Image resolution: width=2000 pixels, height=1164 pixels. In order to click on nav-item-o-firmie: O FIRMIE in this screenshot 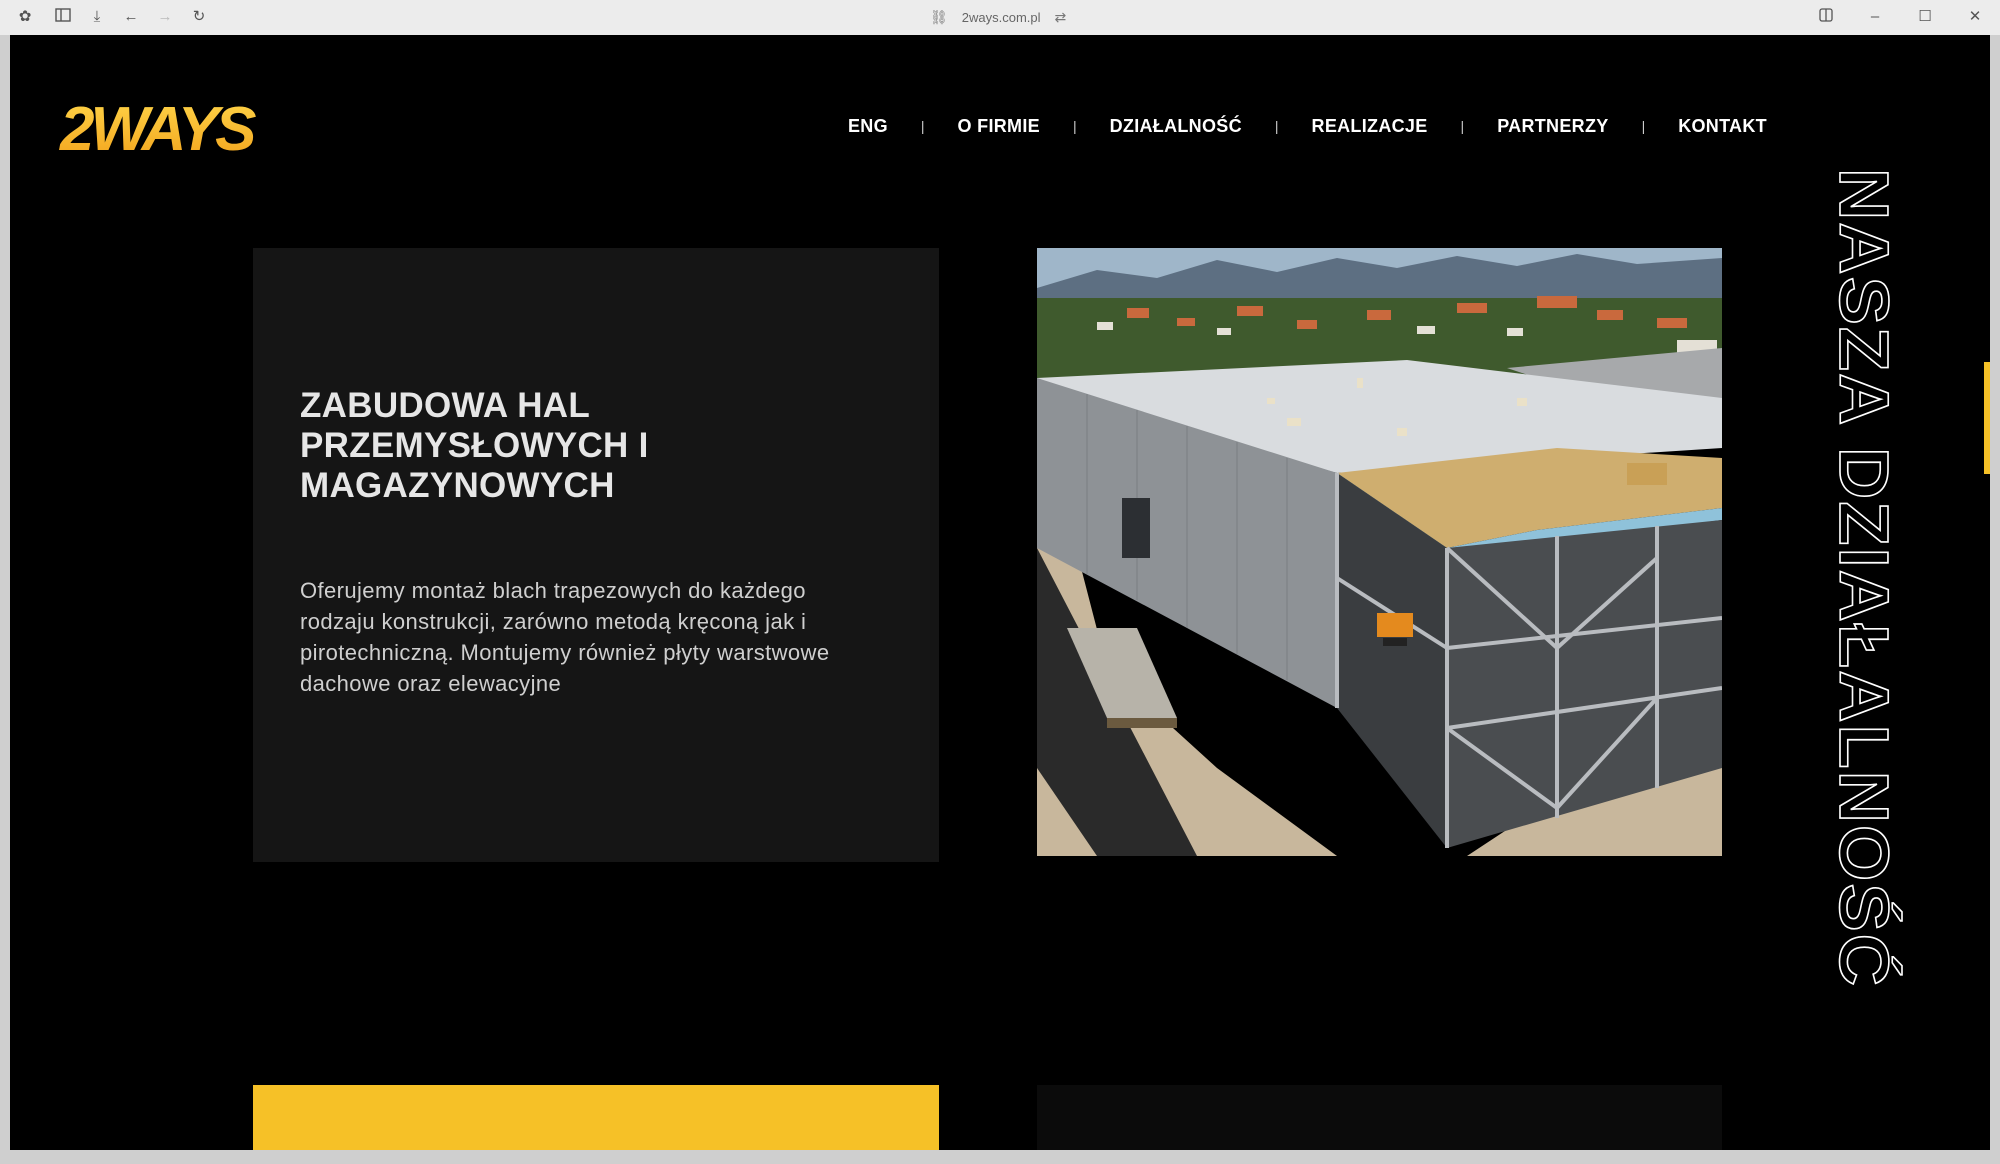, I will do `click(999, 126)`.